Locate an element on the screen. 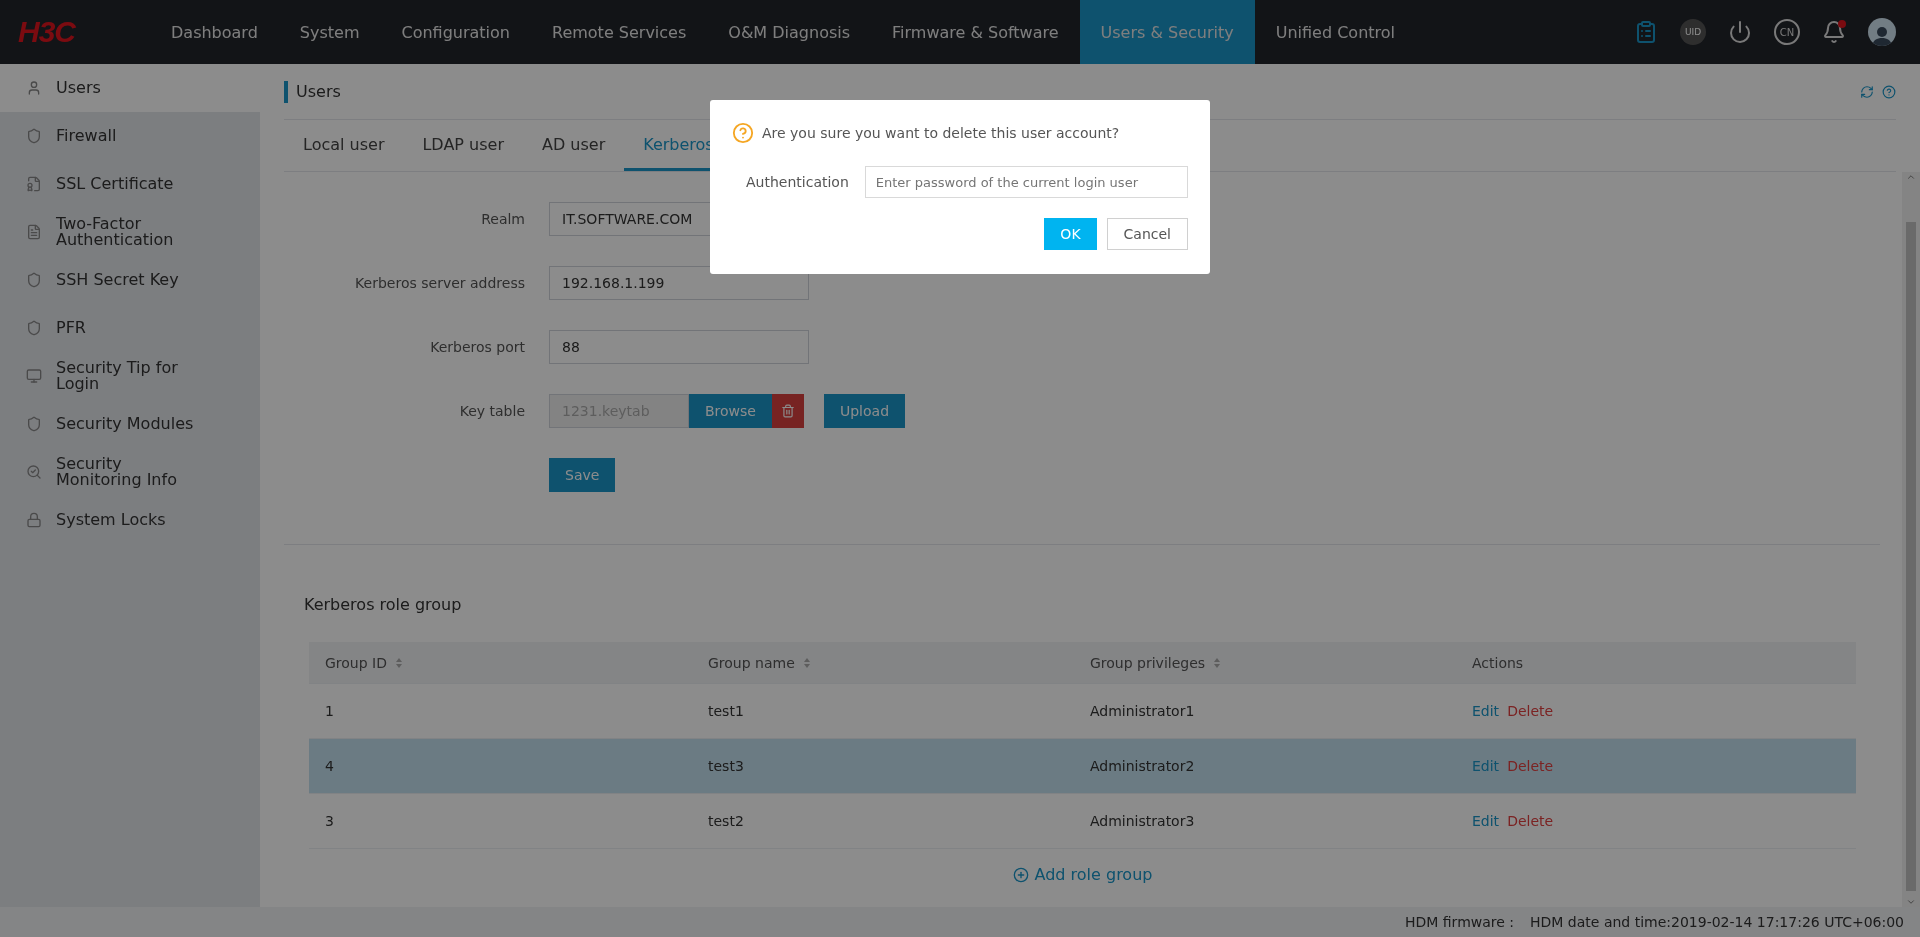 This screenshot has width=1920, height=937. refresh-icon is located at coordinates (1867, 91).